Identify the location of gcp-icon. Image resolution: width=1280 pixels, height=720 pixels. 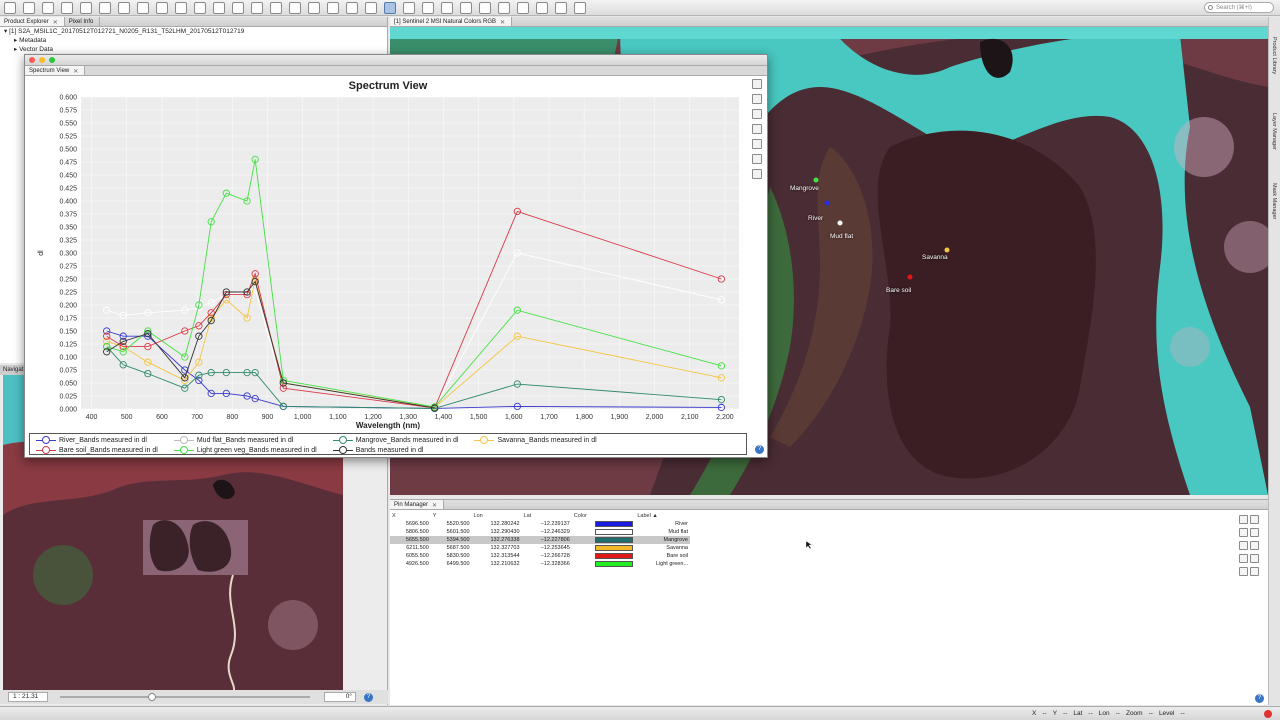
(333, 7).